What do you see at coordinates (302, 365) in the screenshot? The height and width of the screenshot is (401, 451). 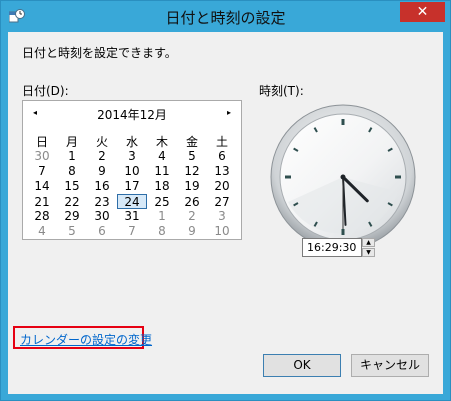 I see `ok-button: OK` at bounding box center [302, 365].